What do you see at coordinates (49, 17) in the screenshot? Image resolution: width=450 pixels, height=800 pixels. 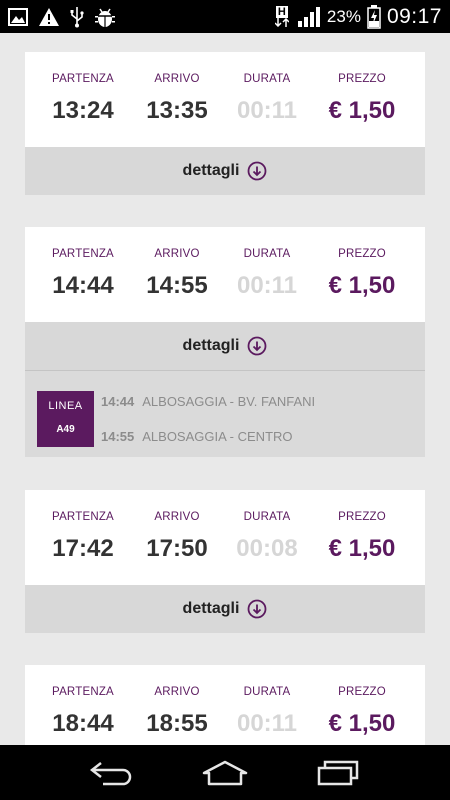 I see `warning-icon` at bounding box center [49, 17].